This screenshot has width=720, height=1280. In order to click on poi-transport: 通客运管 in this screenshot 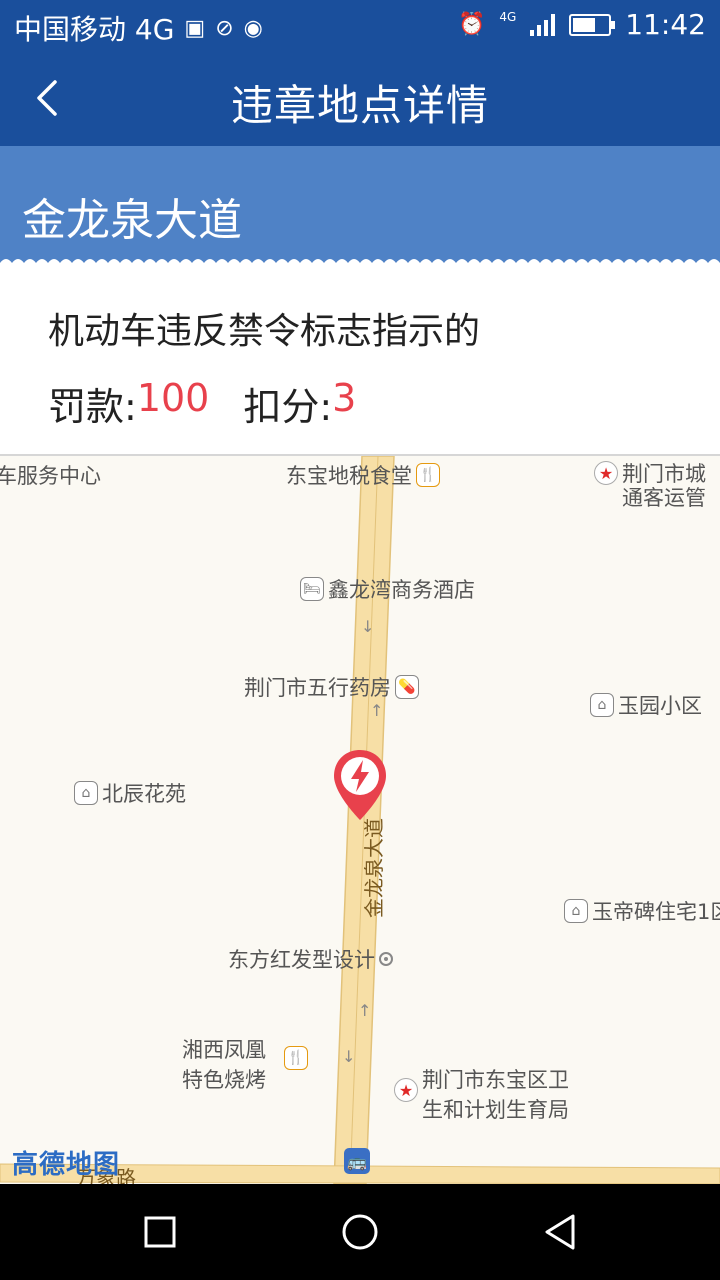, I will do `click(664, 497)`.